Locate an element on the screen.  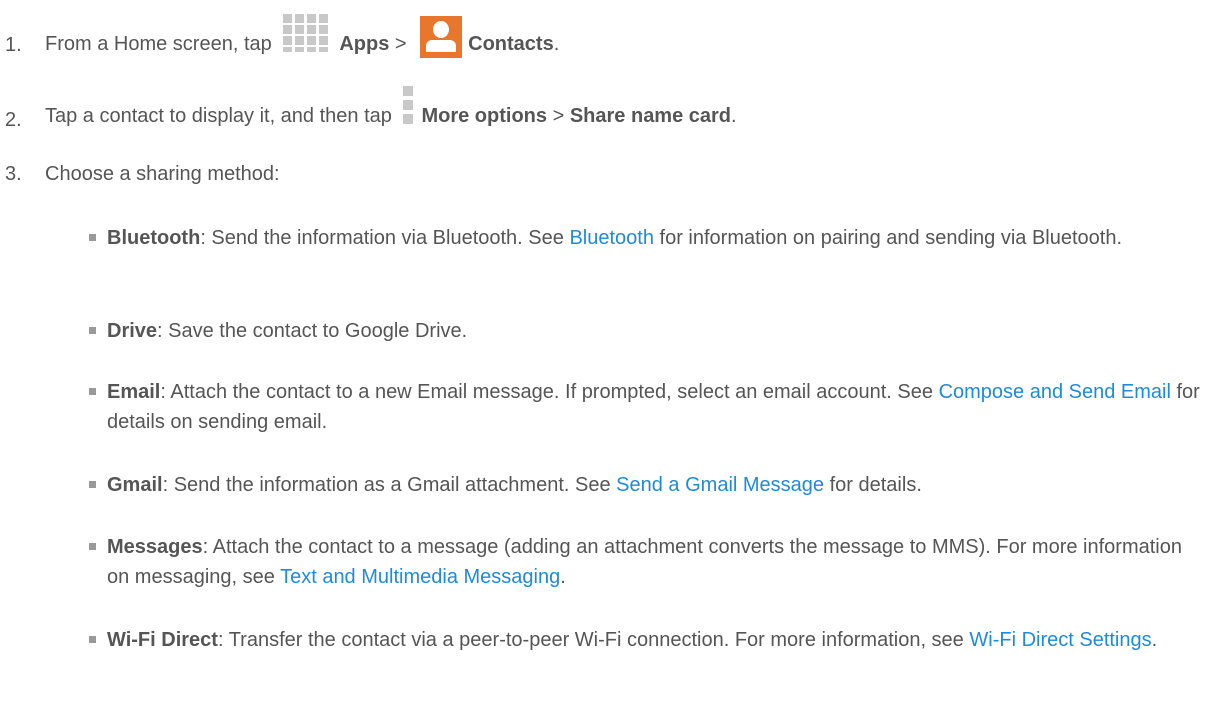
bluetooth-link: Bluetooth is located at coordinates (611, 238).